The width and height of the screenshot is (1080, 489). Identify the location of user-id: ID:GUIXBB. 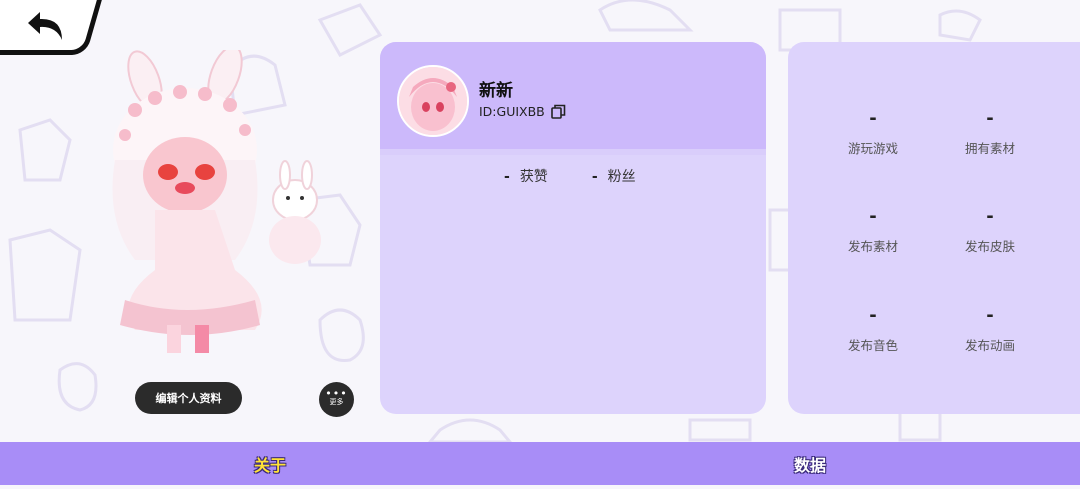
(512, 111).